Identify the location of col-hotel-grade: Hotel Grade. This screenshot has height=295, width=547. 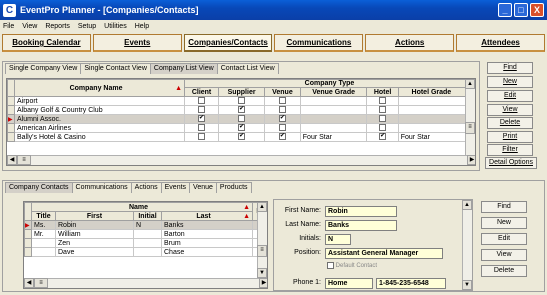
(436, 92).